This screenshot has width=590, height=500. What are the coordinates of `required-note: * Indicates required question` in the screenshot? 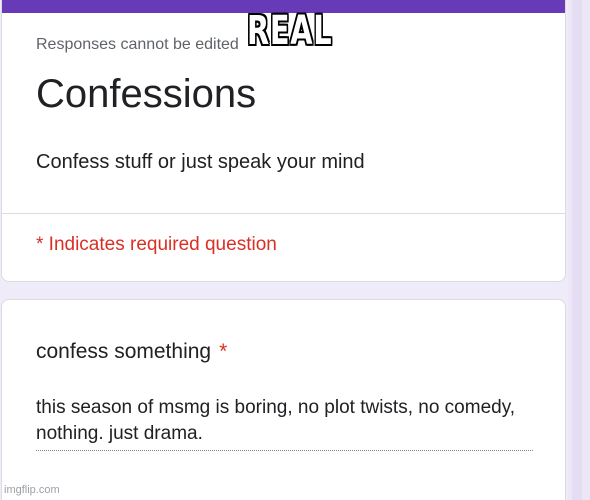 It's located at (156, 244).